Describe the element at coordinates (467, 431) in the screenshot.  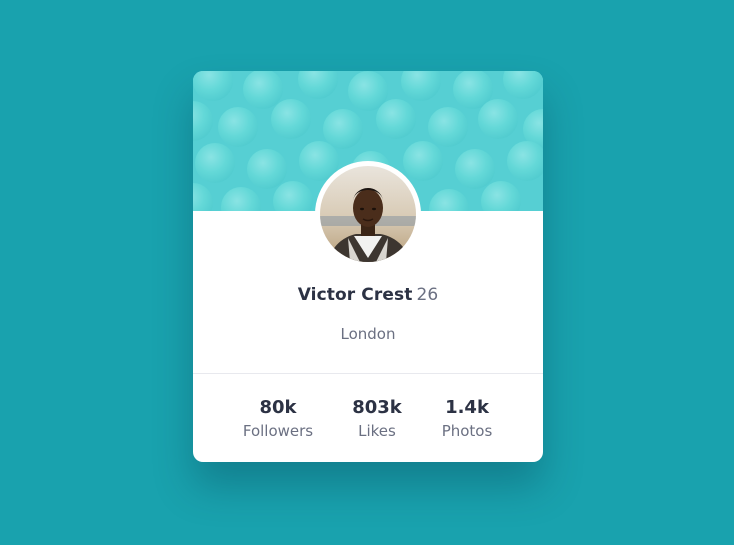
I see `stat-label: Photos` at that location.